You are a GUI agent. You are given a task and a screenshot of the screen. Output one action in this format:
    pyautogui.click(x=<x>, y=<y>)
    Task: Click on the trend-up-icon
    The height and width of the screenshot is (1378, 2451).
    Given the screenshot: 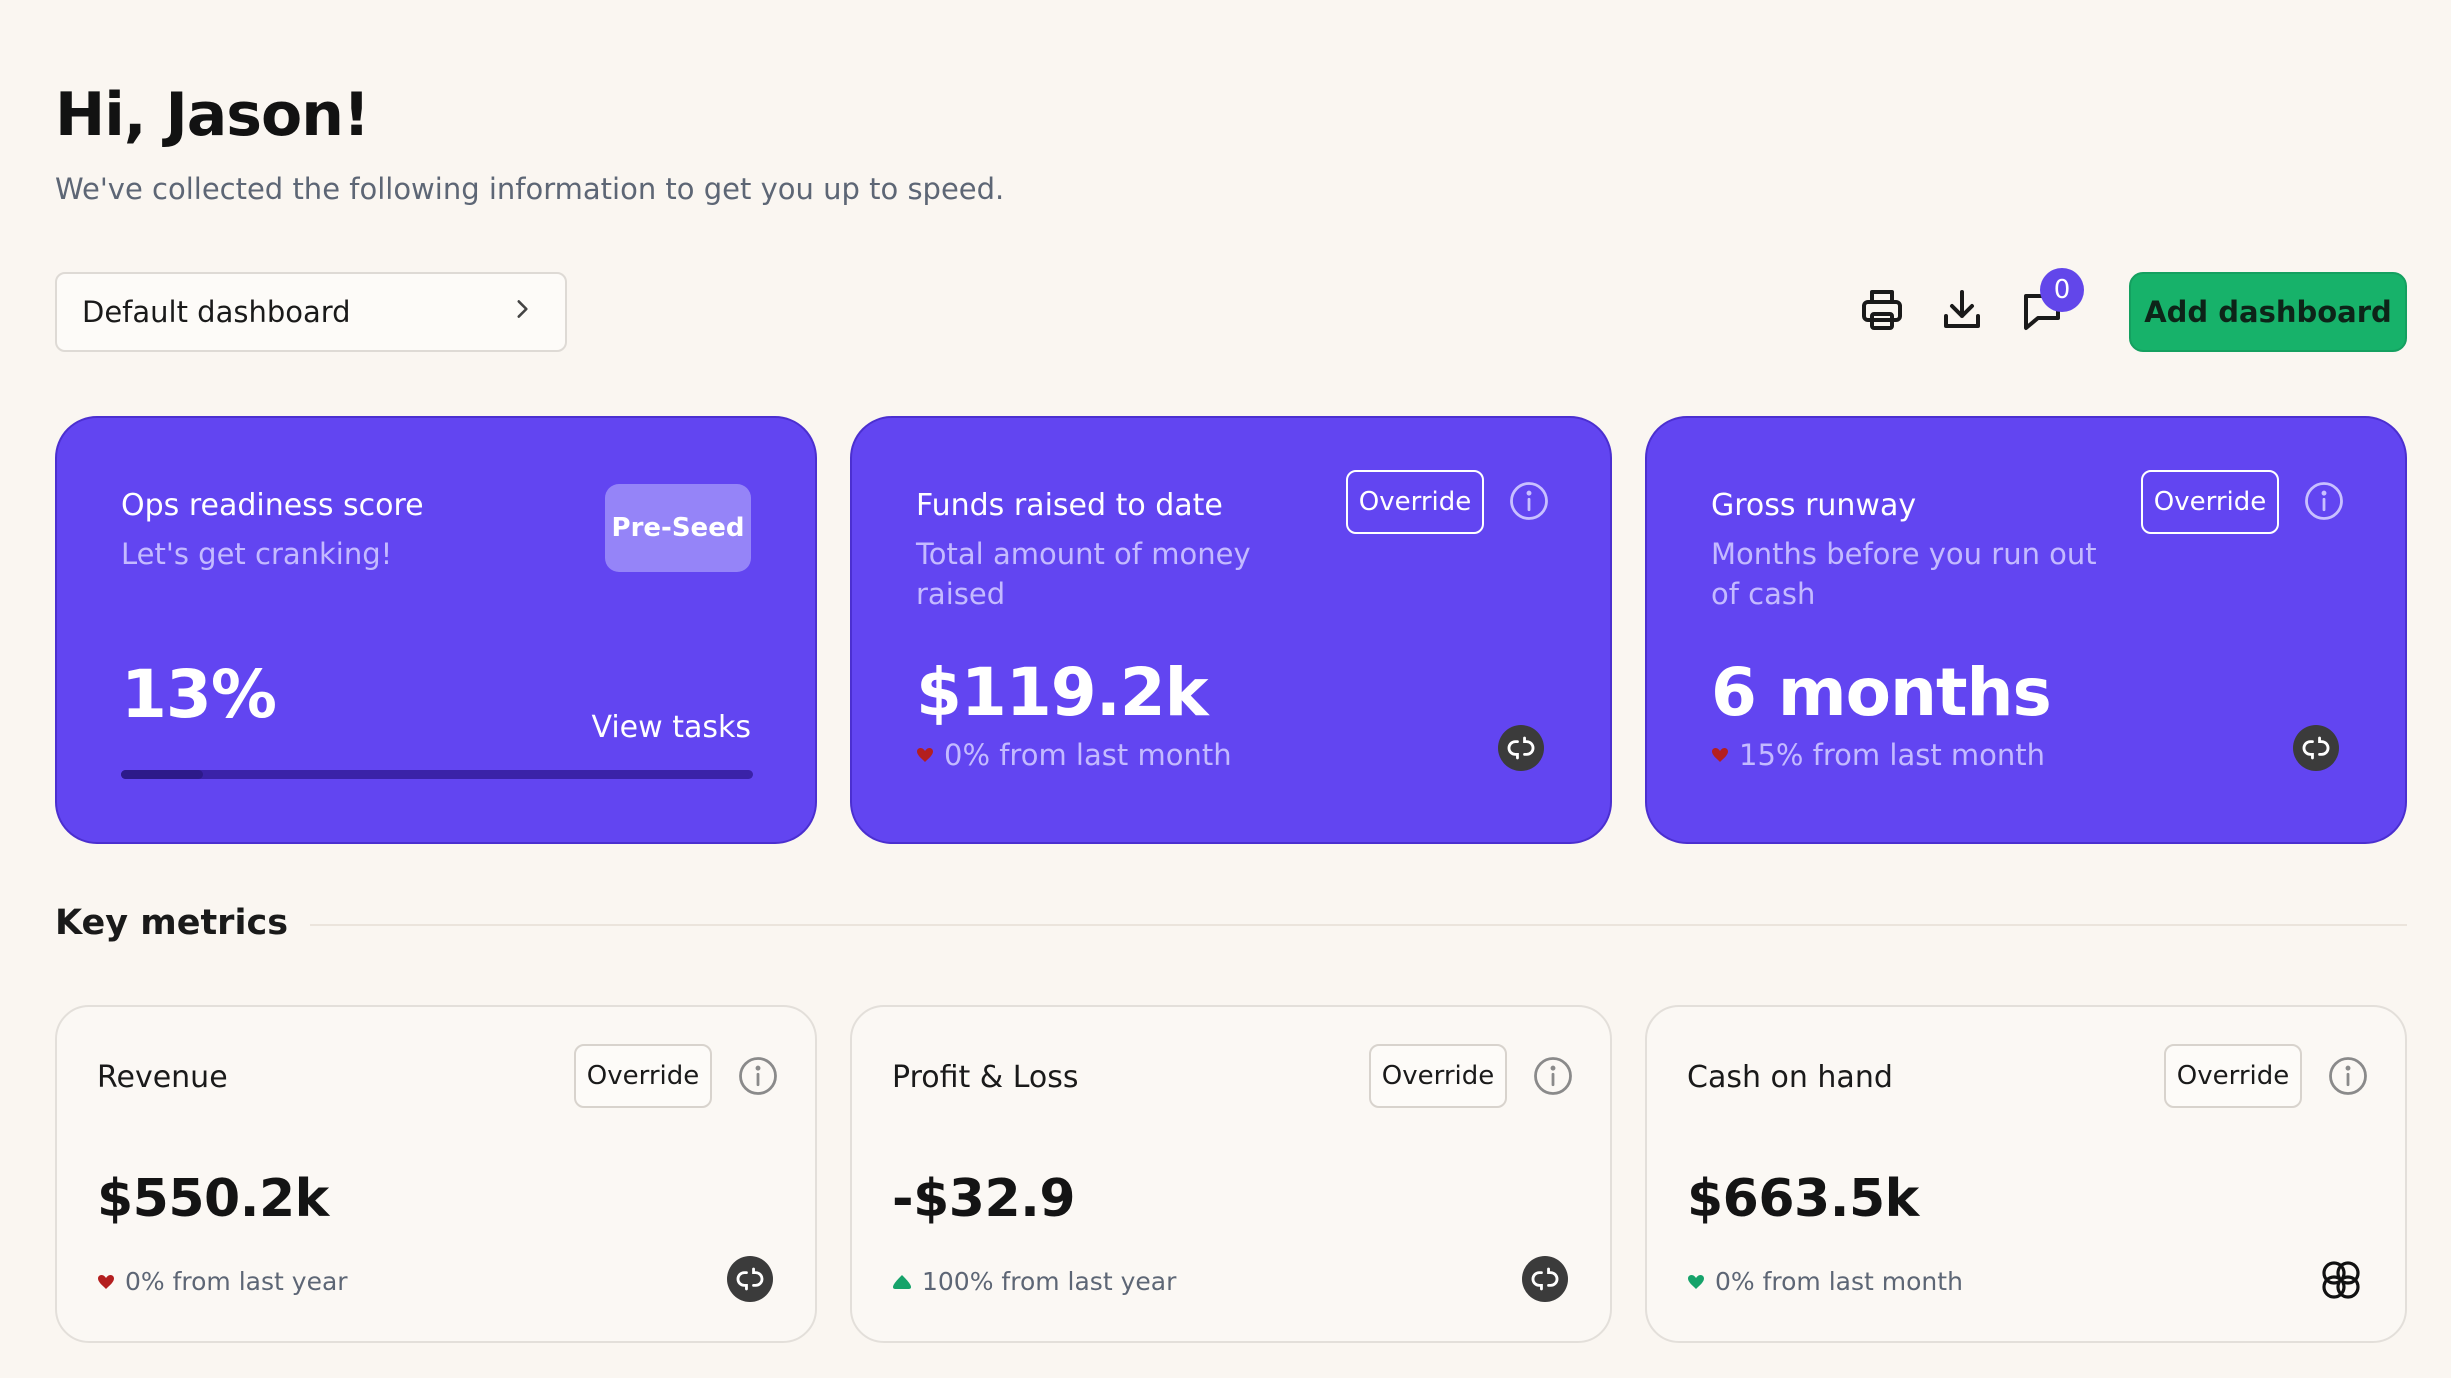 What is the action you would take?
    pyautogui.click(x=902, y=1281)
    